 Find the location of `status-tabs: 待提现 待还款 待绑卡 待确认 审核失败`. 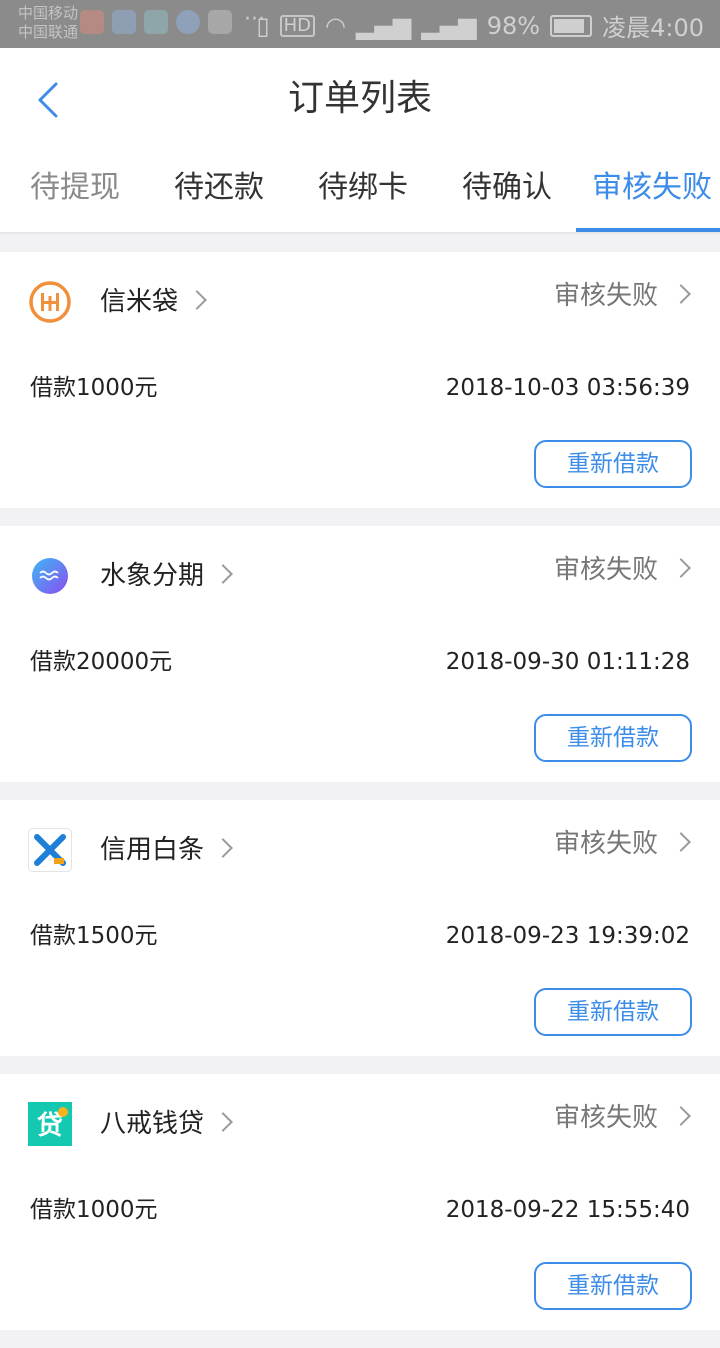

status-tabs: 待提现 待还款 待绑卡 待确认 审核失败 is located at coordinates (360, 197).